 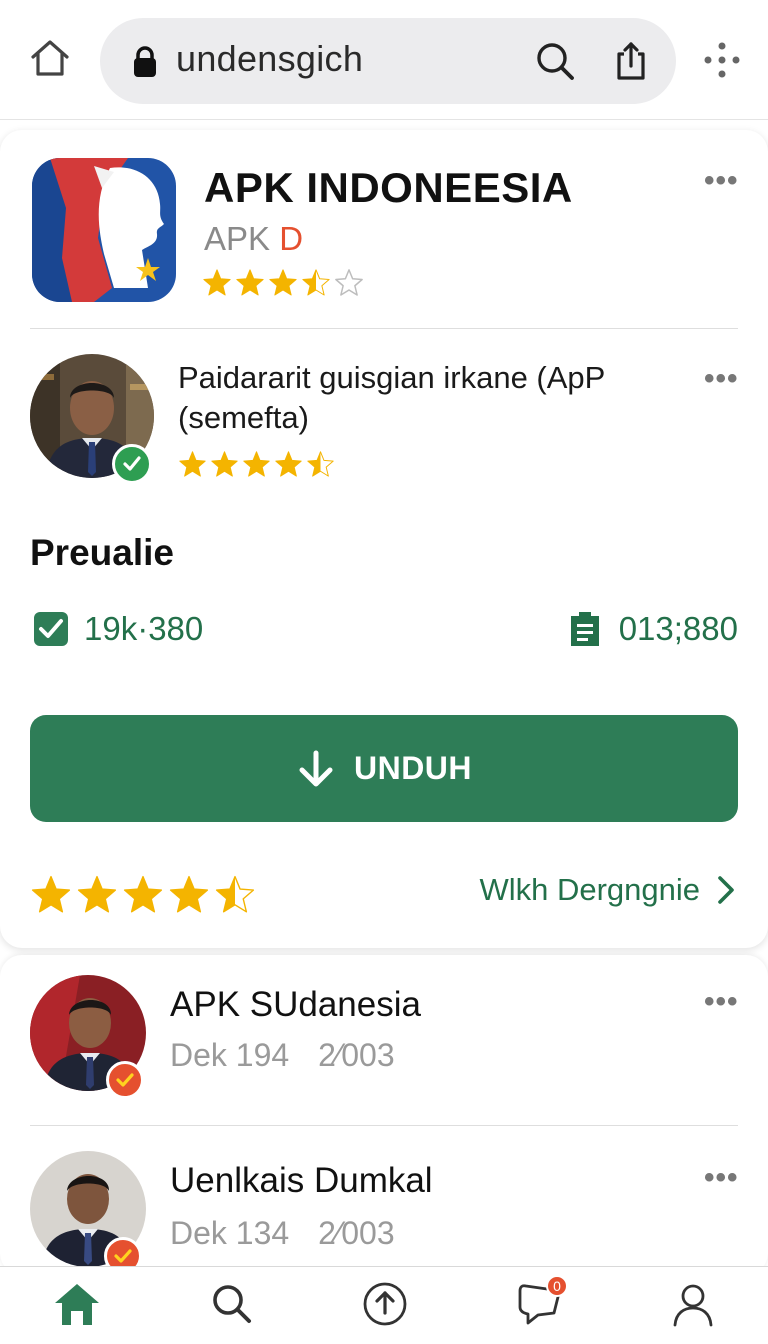 What do you see at coordinates (301, 1180) in the screenshot?
I see `list-item-title: Uenlkais Dumkal` at bounding box center [301, 1180].